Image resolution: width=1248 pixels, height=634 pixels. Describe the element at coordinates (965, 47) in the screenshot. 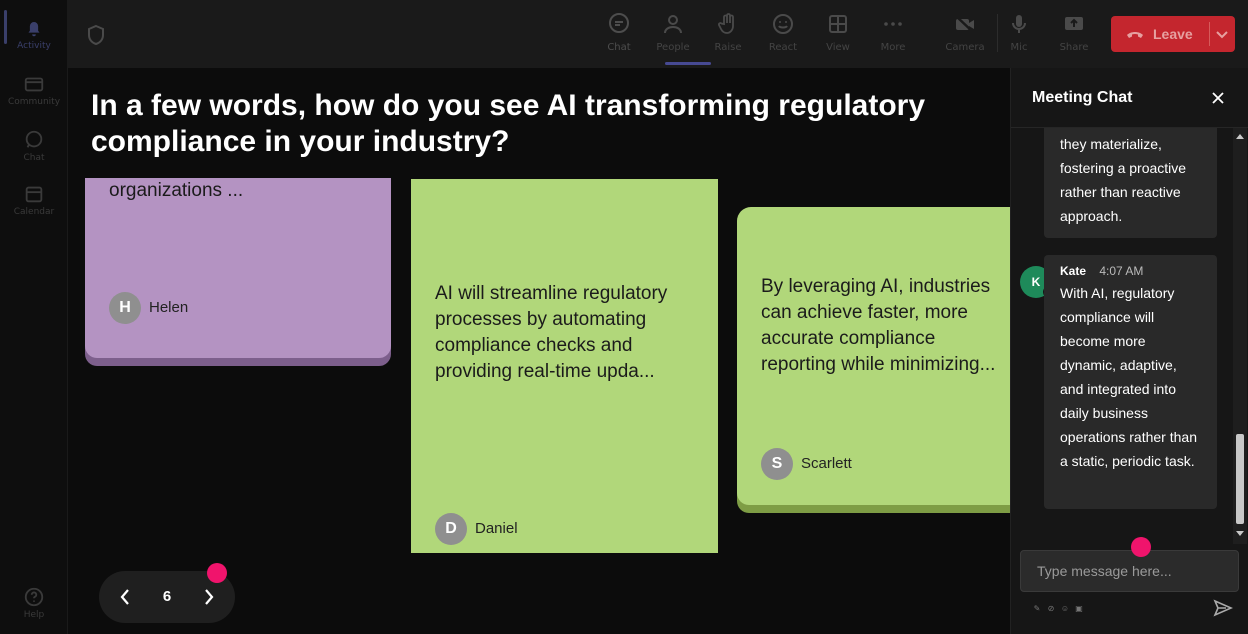

I see `toolbar-label: Camera` at that location.